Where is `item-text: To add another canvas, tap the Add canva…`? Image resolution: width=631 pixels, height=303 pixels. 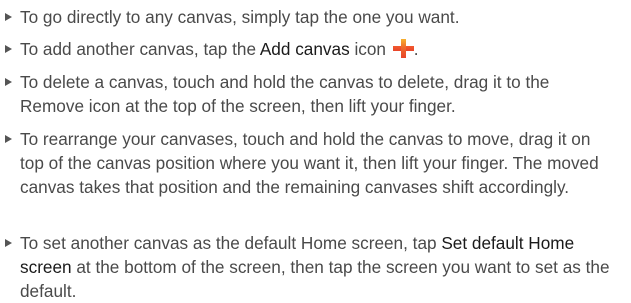
item-text: To add another canvas, tap the Add canva… is located at coordinates (318, 49).